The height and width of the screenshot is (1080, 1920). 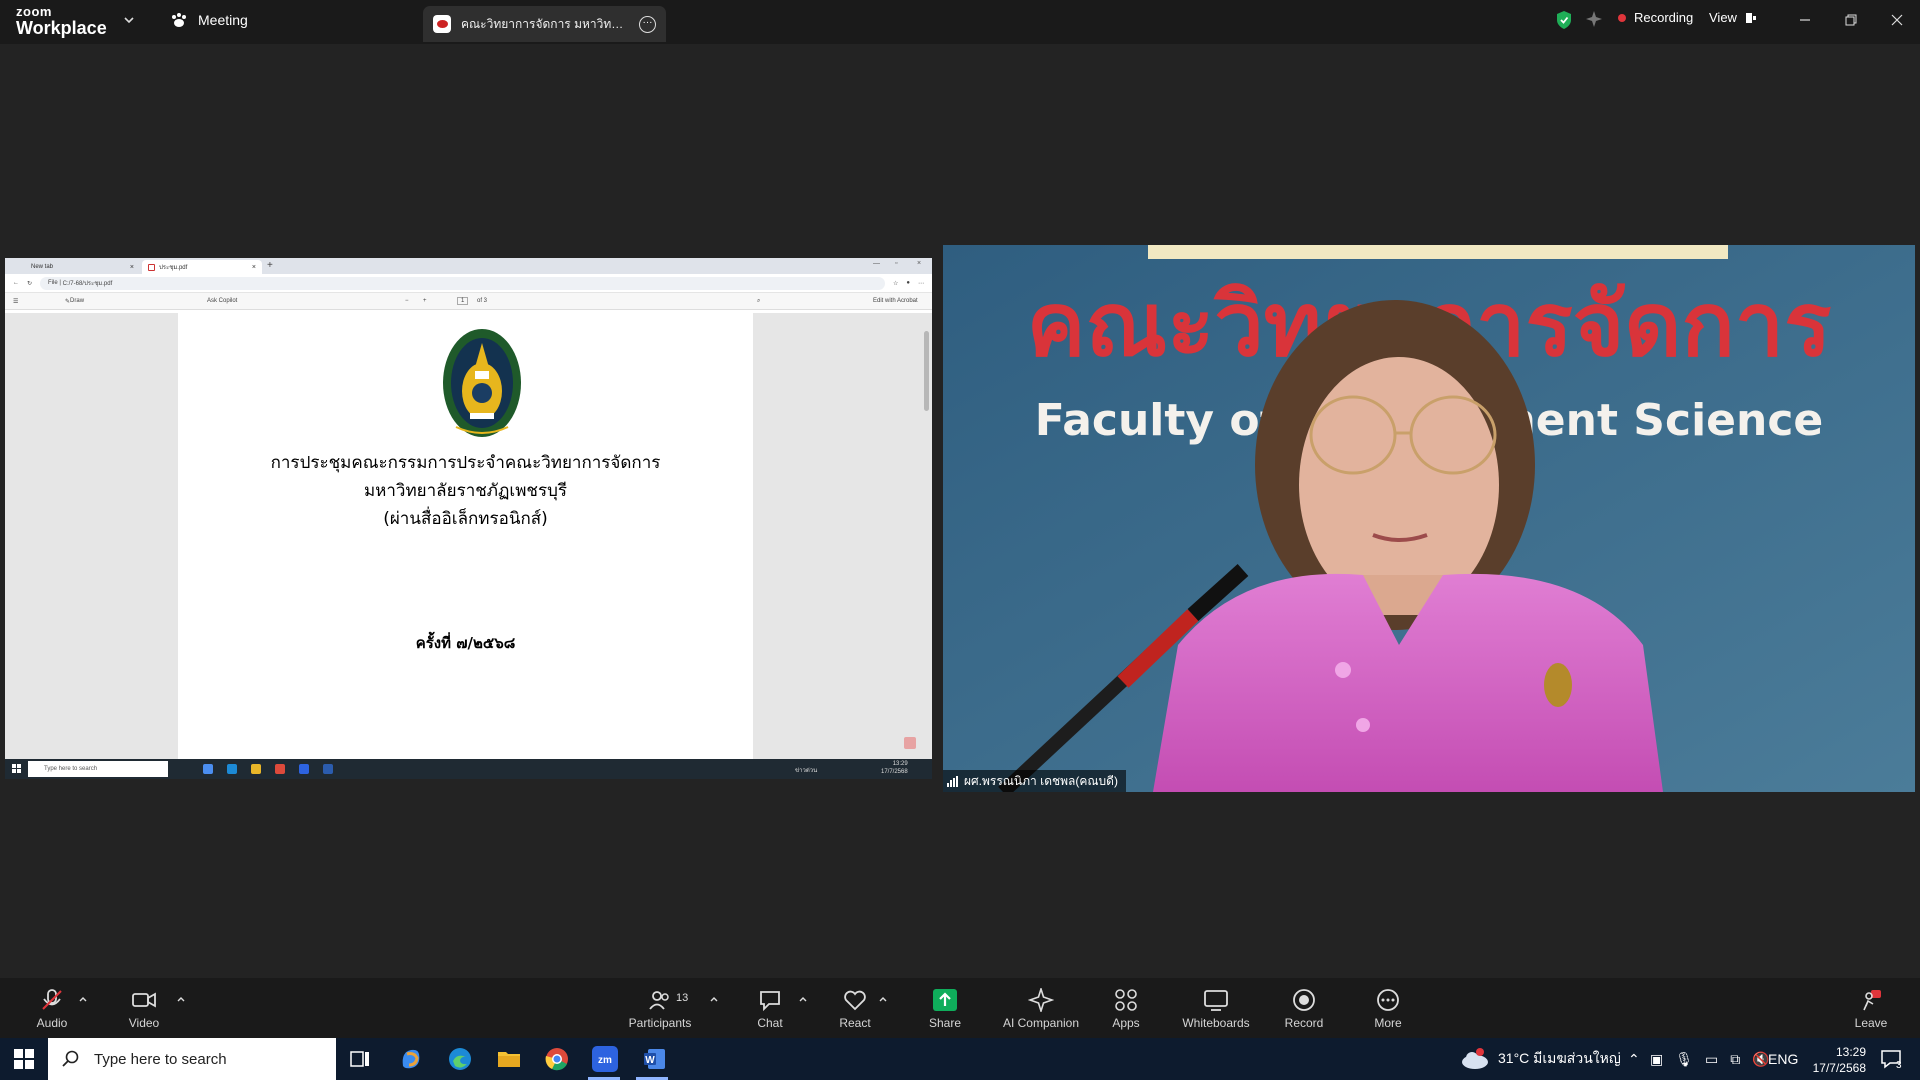 What do you see at coordinates (1041, 1009) in the screenshot?
I see `ai-companion-button: AI Companion` at bounding box center [1041, 1009].